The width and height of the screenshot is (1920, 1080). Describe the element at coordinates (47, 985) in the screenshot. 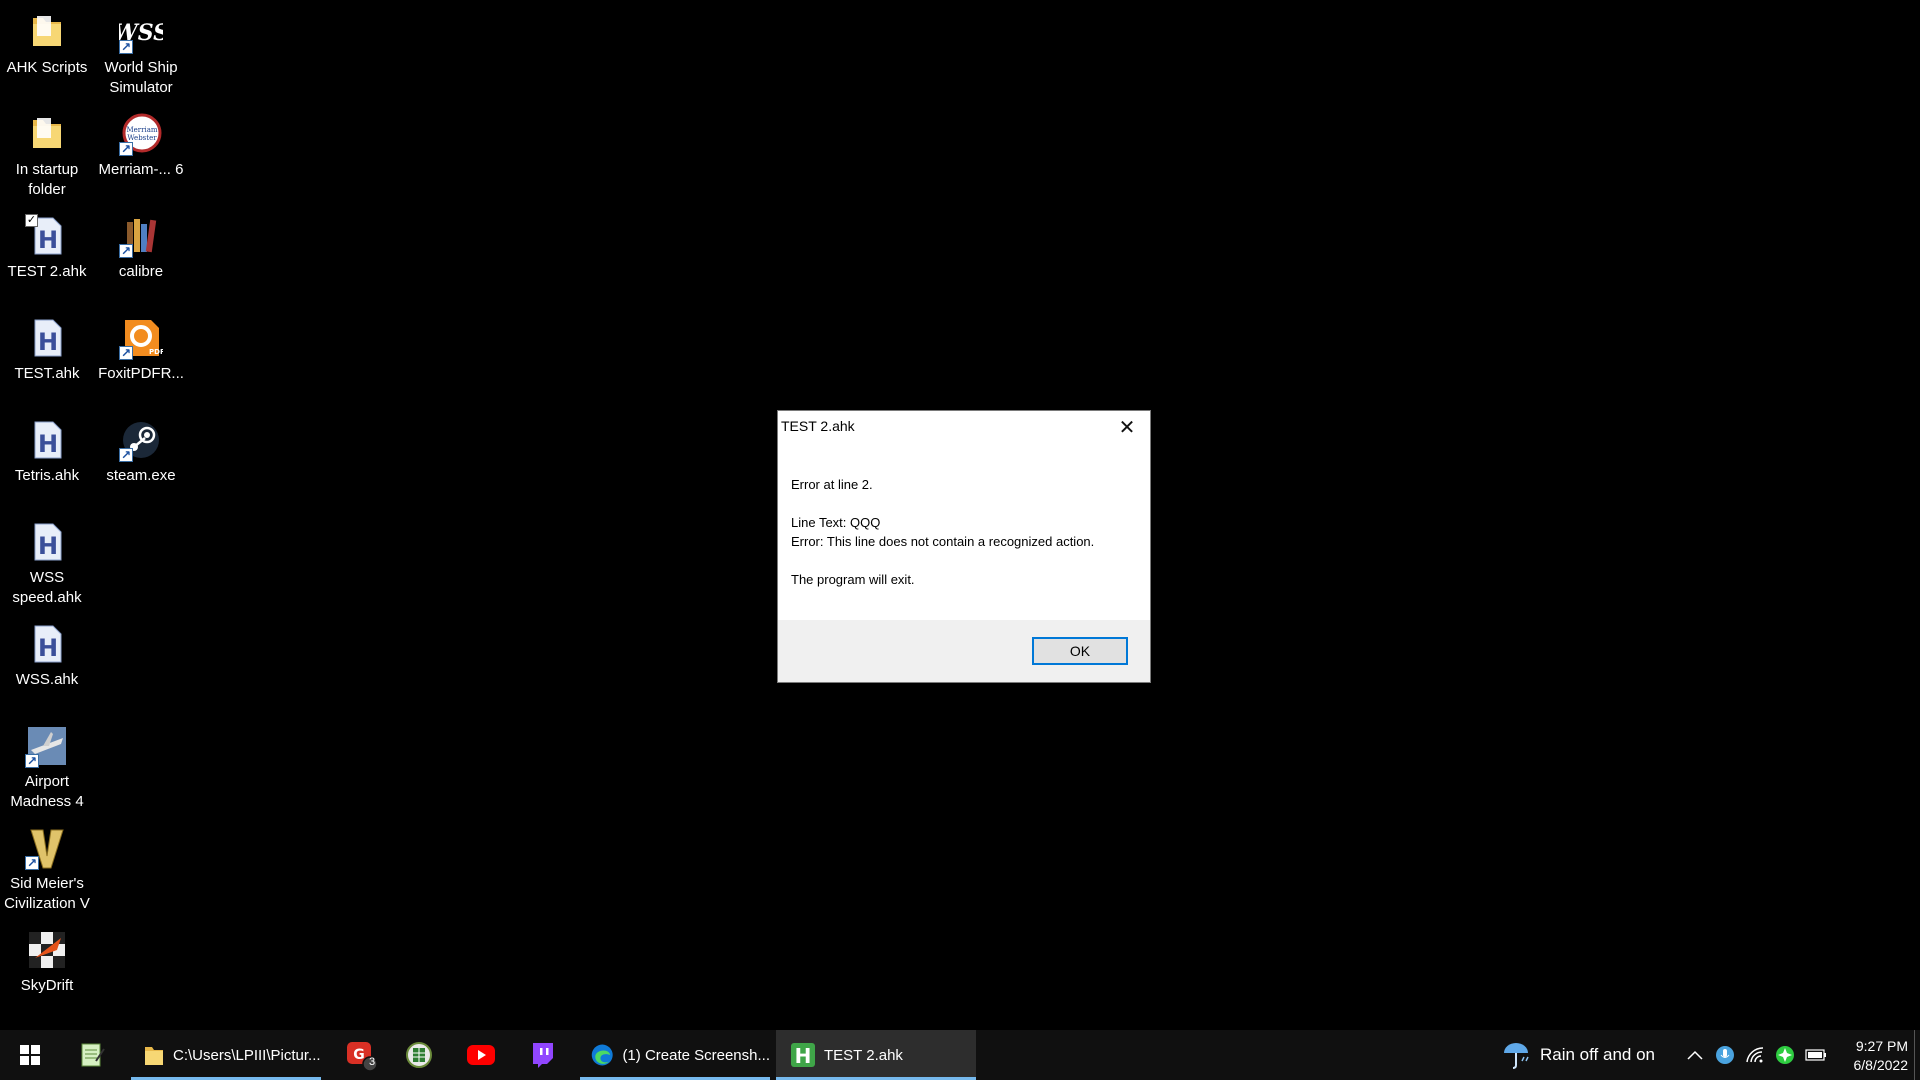

I see `desktop-icon-label: SkyDrift` at that location.